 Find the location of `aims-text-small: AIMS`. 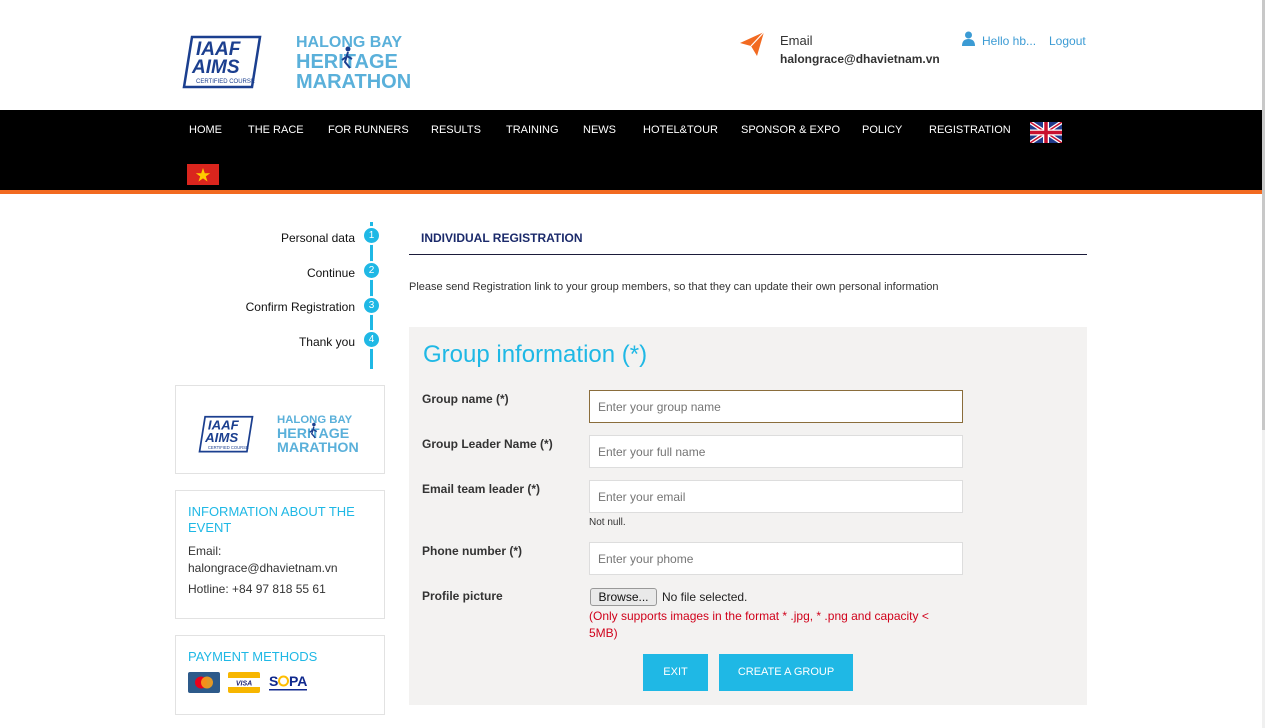

aims-text-small: AIMS is located at coordinates (221, 437).